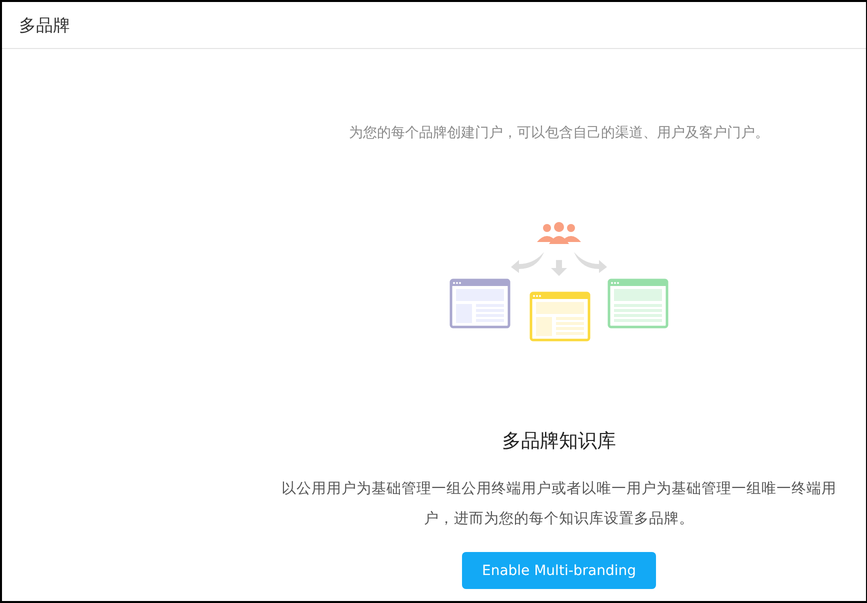 This screenshot has width=867, height=603. Describe the element at coordinates (44, 25) in the screenshot. I see `page-title: 多品牌` at that location.